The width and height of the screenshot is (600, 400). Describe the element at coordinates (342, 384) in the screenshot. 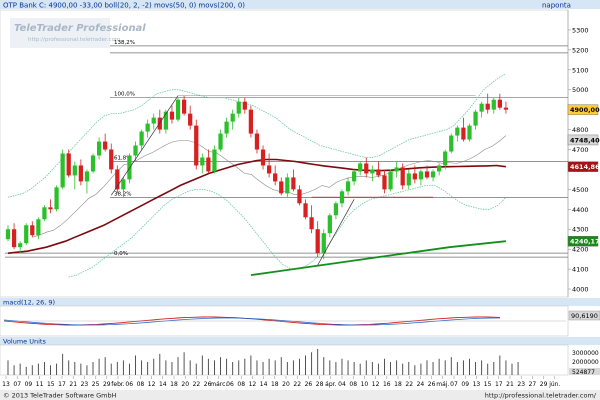

I see `date-tick-label: 04` at that location.